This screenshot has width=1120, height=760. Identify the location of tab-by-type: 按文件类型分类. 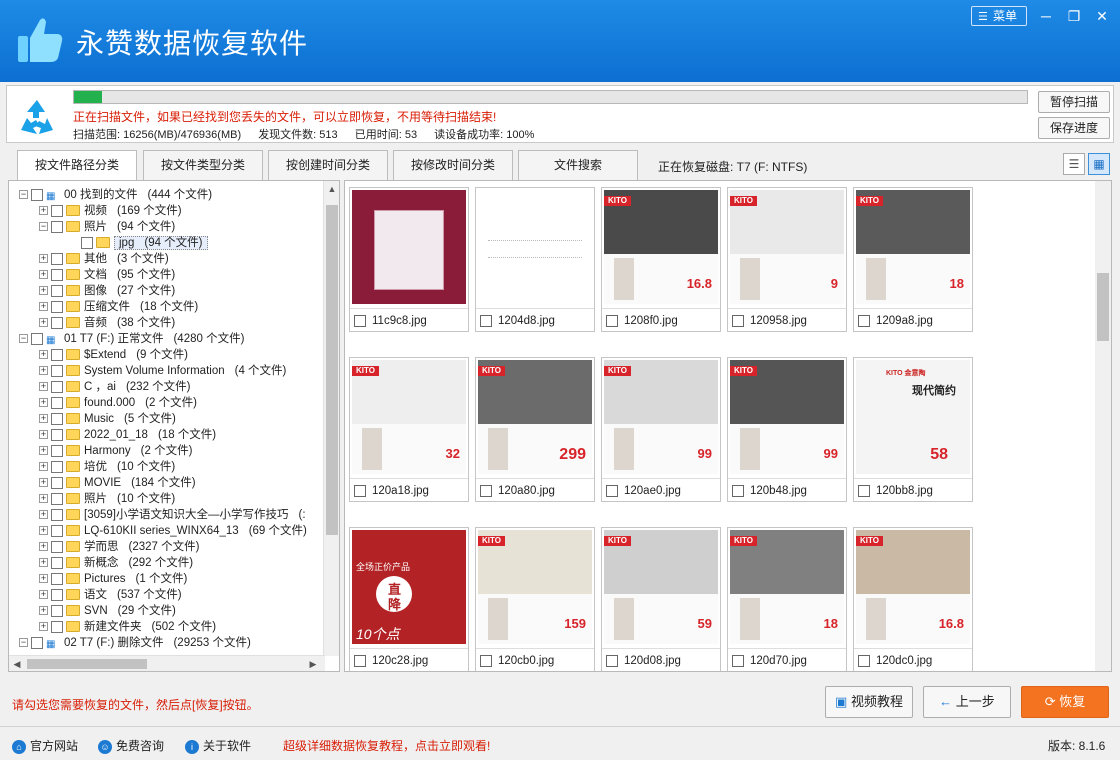
(203, 165).